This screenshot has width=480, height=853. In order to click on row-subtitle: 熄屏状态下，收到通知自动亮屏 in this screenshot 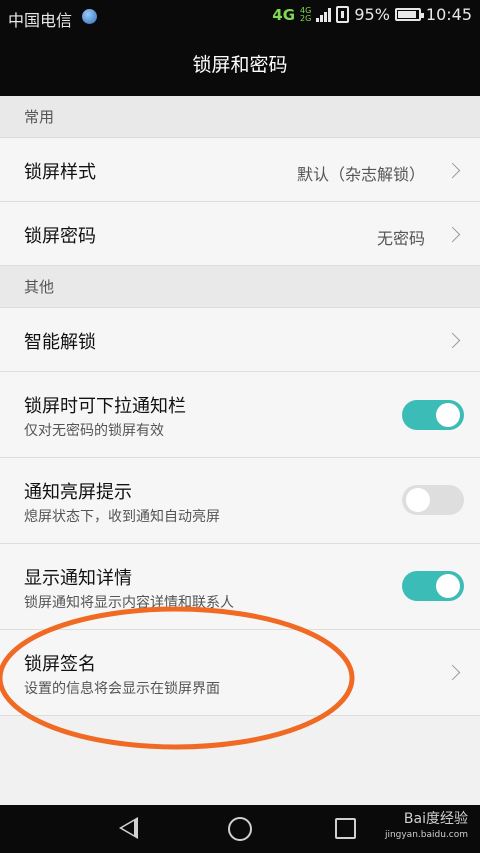, I will do `click(122, 517)`.